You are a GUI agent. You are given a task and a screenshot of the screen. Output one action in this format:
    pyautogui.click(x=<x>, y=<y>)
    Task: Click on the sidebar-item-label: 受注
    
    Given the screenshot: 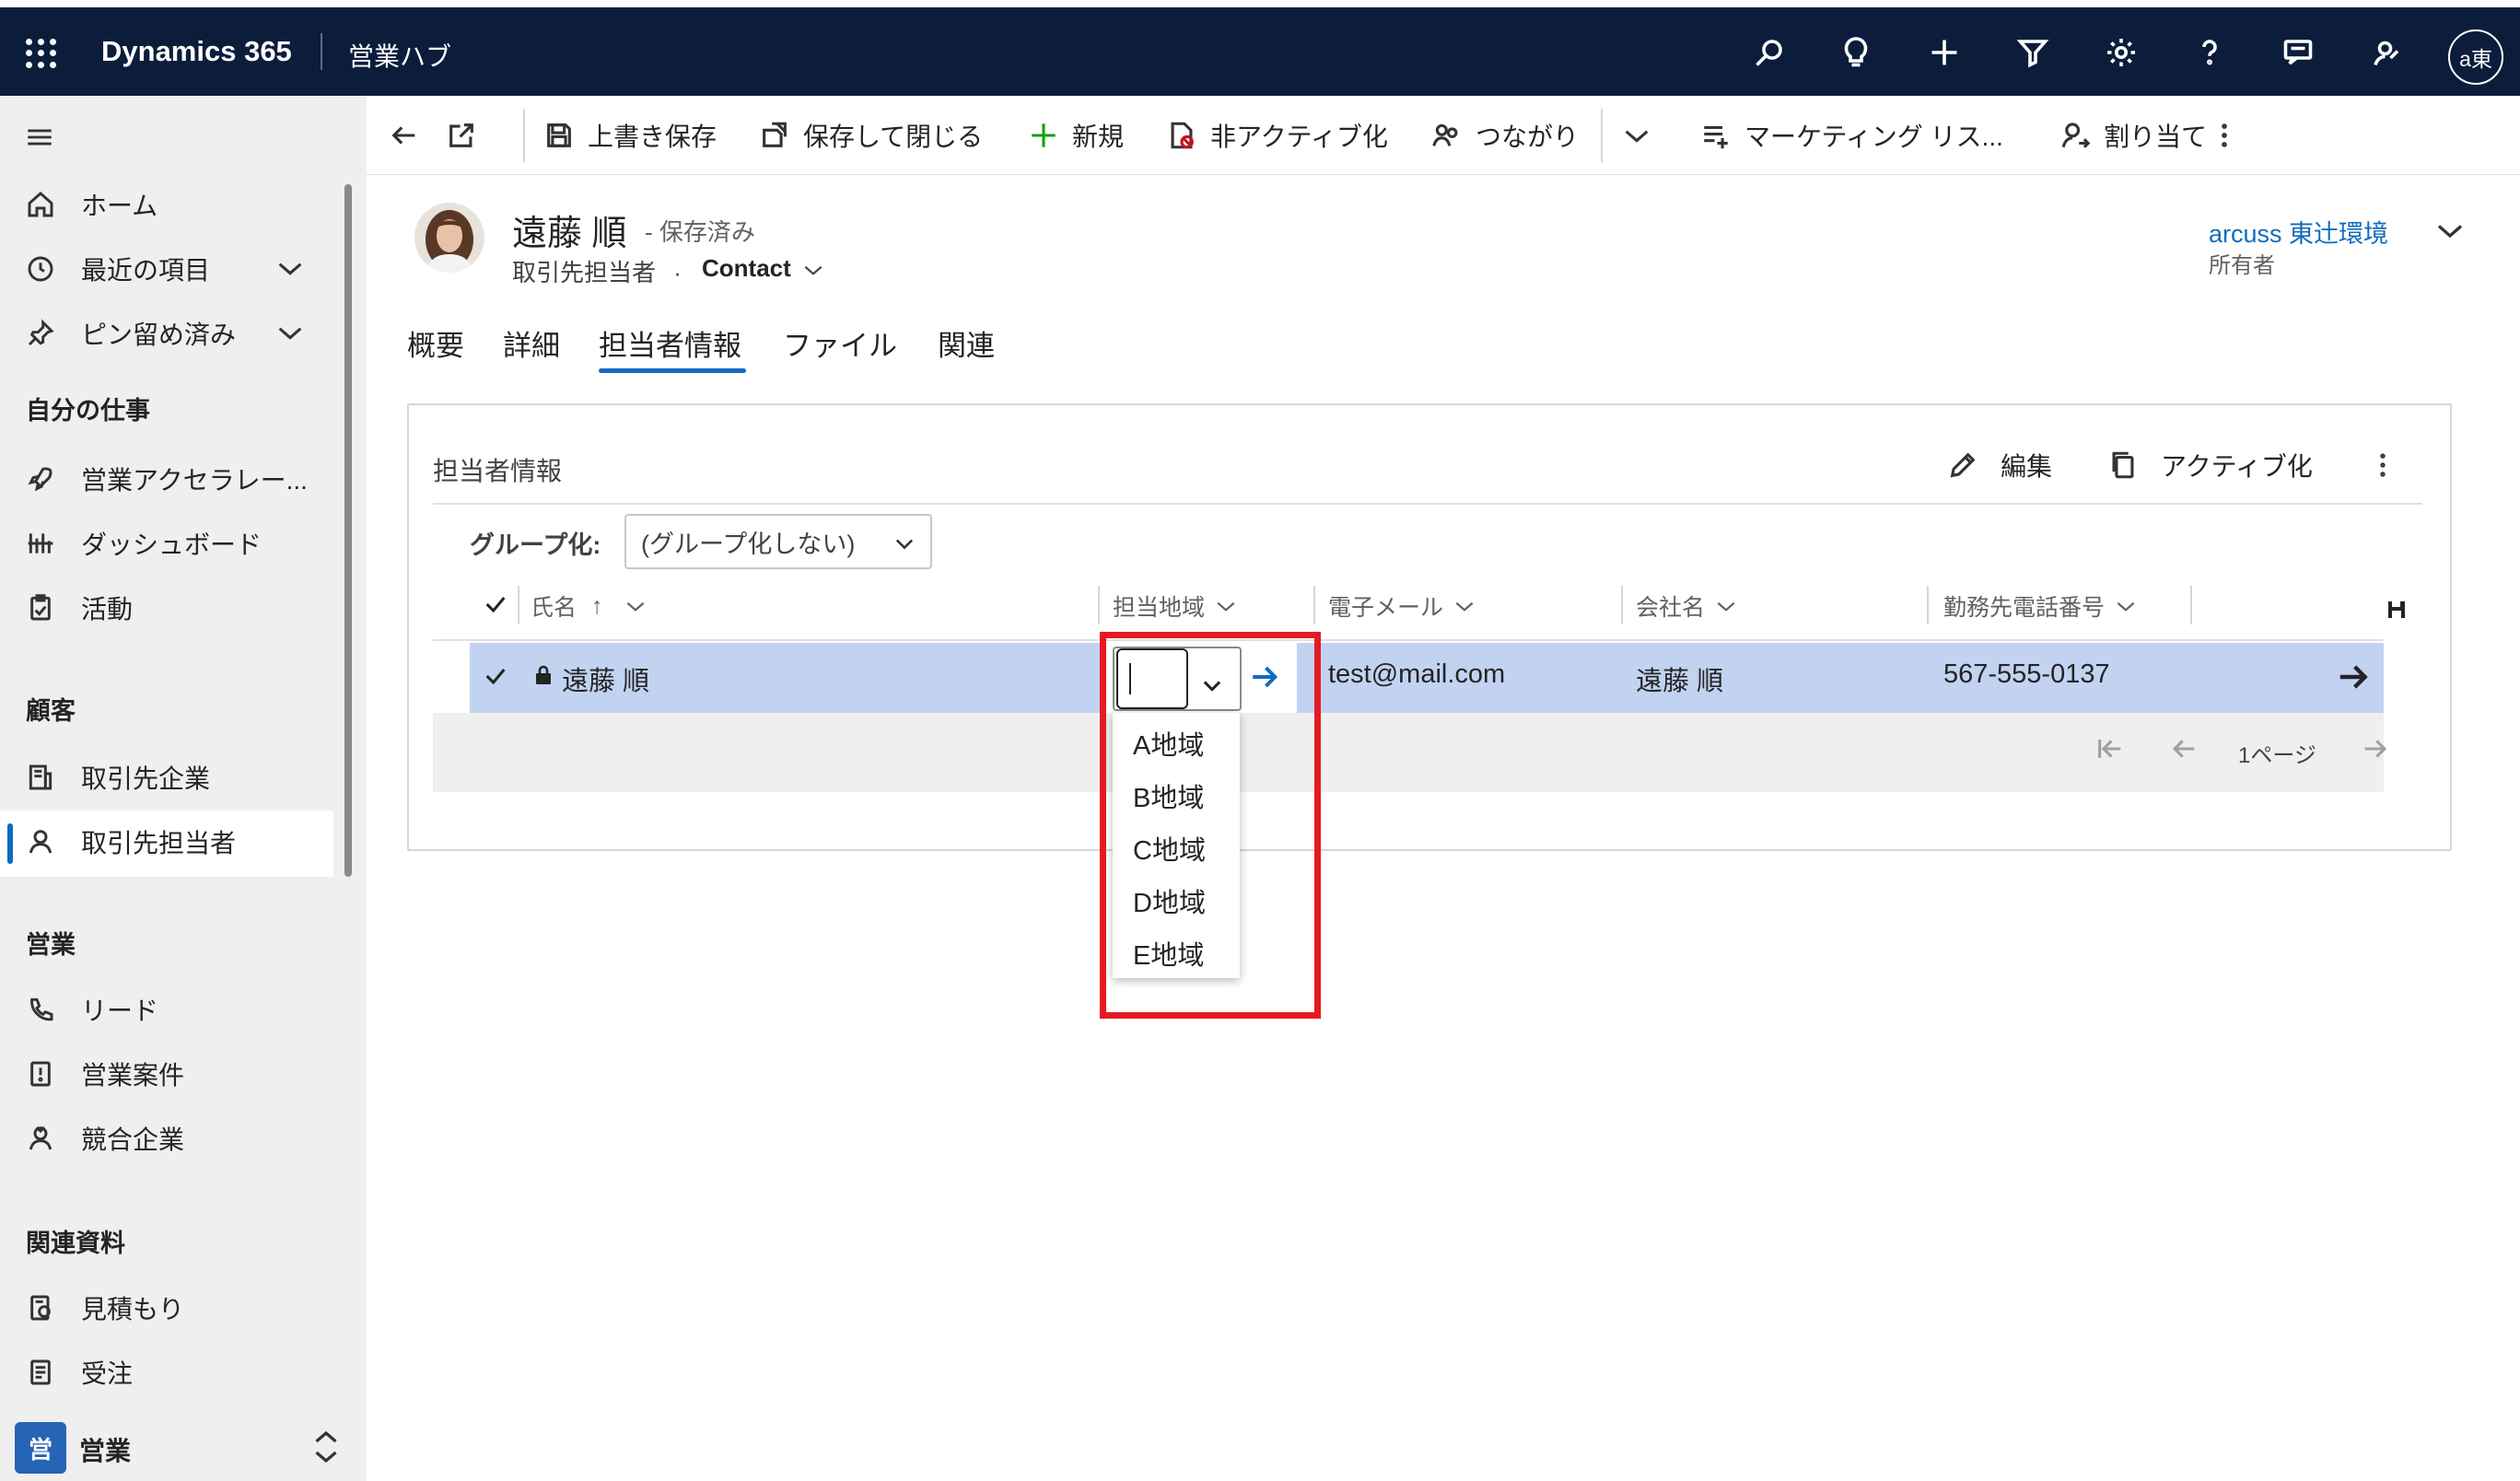 What is the action you would take?
    pyautogui.click(x=107, y=1373)
    